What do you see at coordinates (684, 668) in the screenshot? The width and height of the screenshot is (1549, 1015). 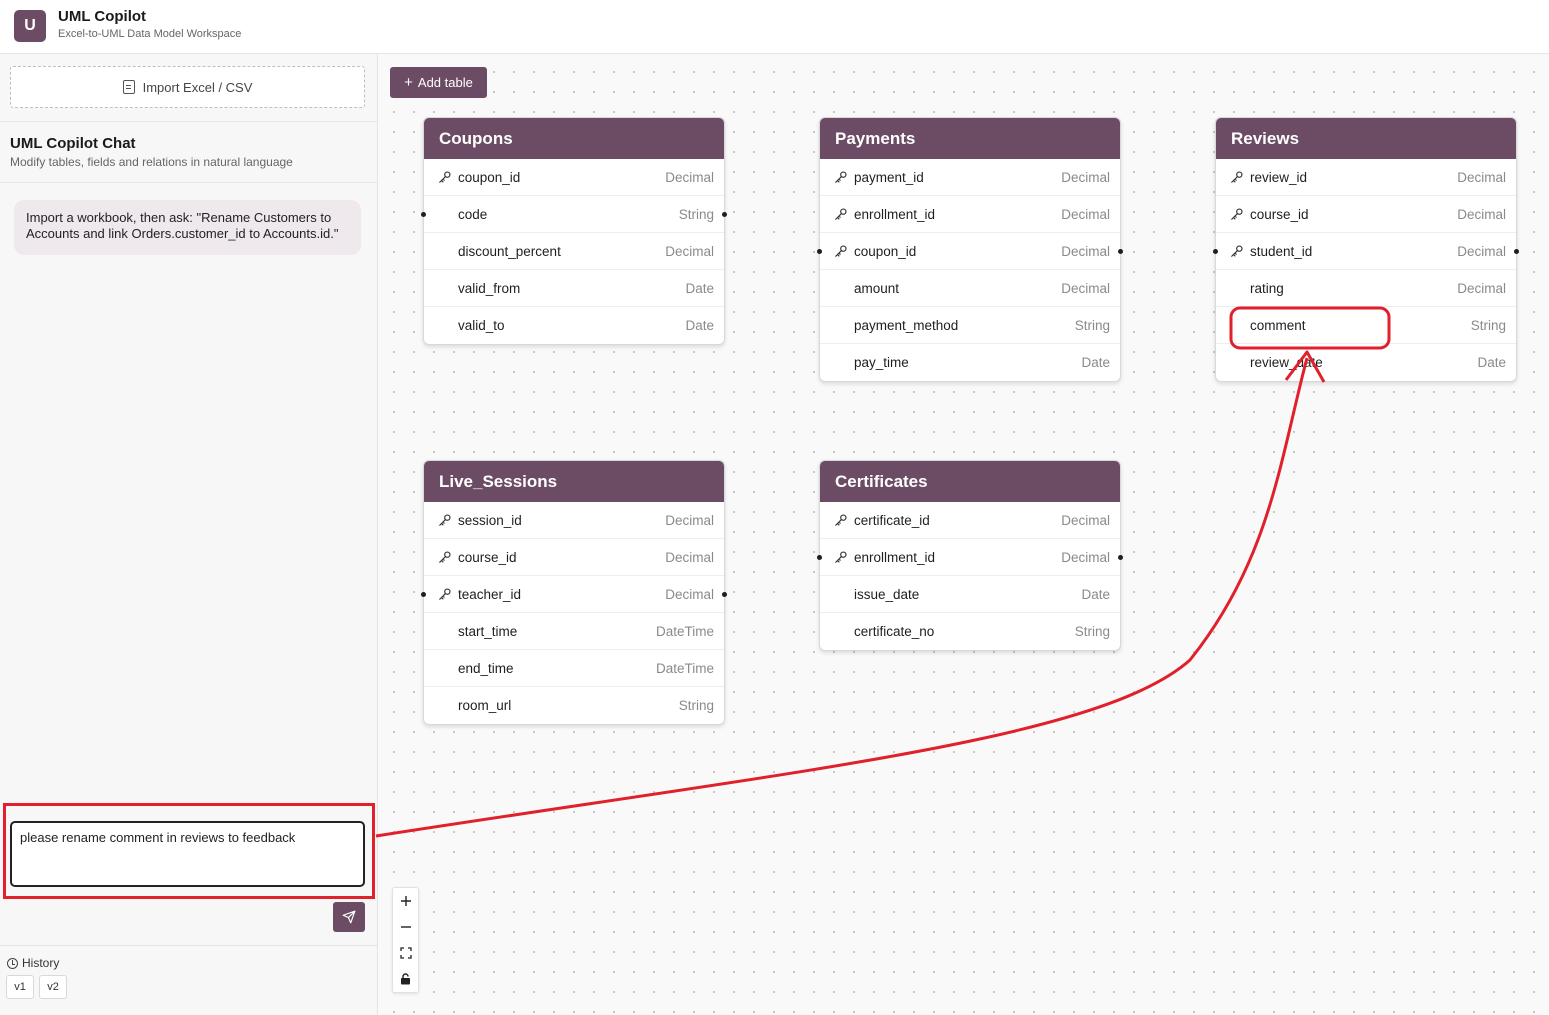 I see `field-type: DateTime` at bounding box center [684, 668].